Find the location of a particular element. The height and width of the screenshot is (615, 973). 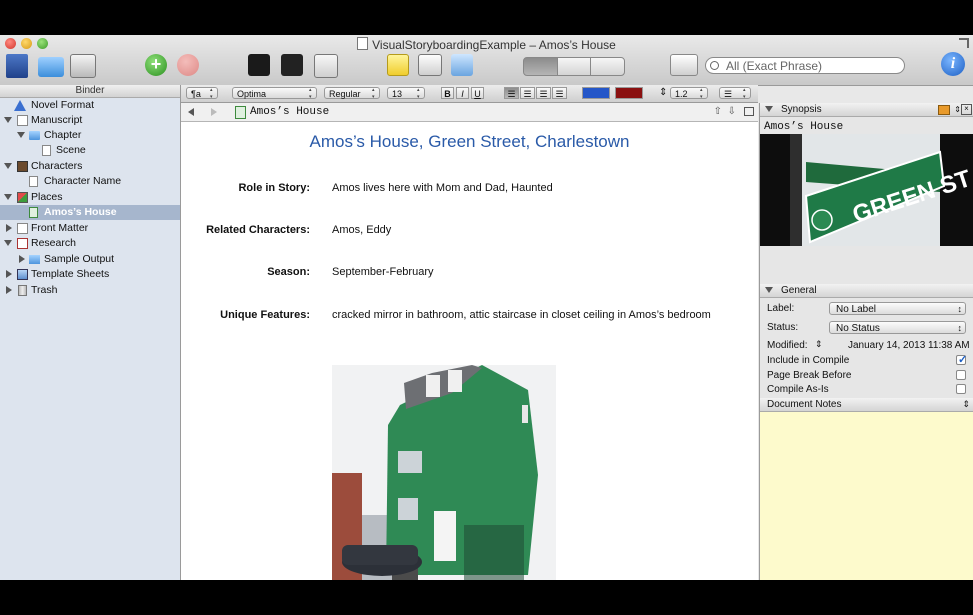

line-spacing-icon: ⇕ is located at coordinates (663, 92).